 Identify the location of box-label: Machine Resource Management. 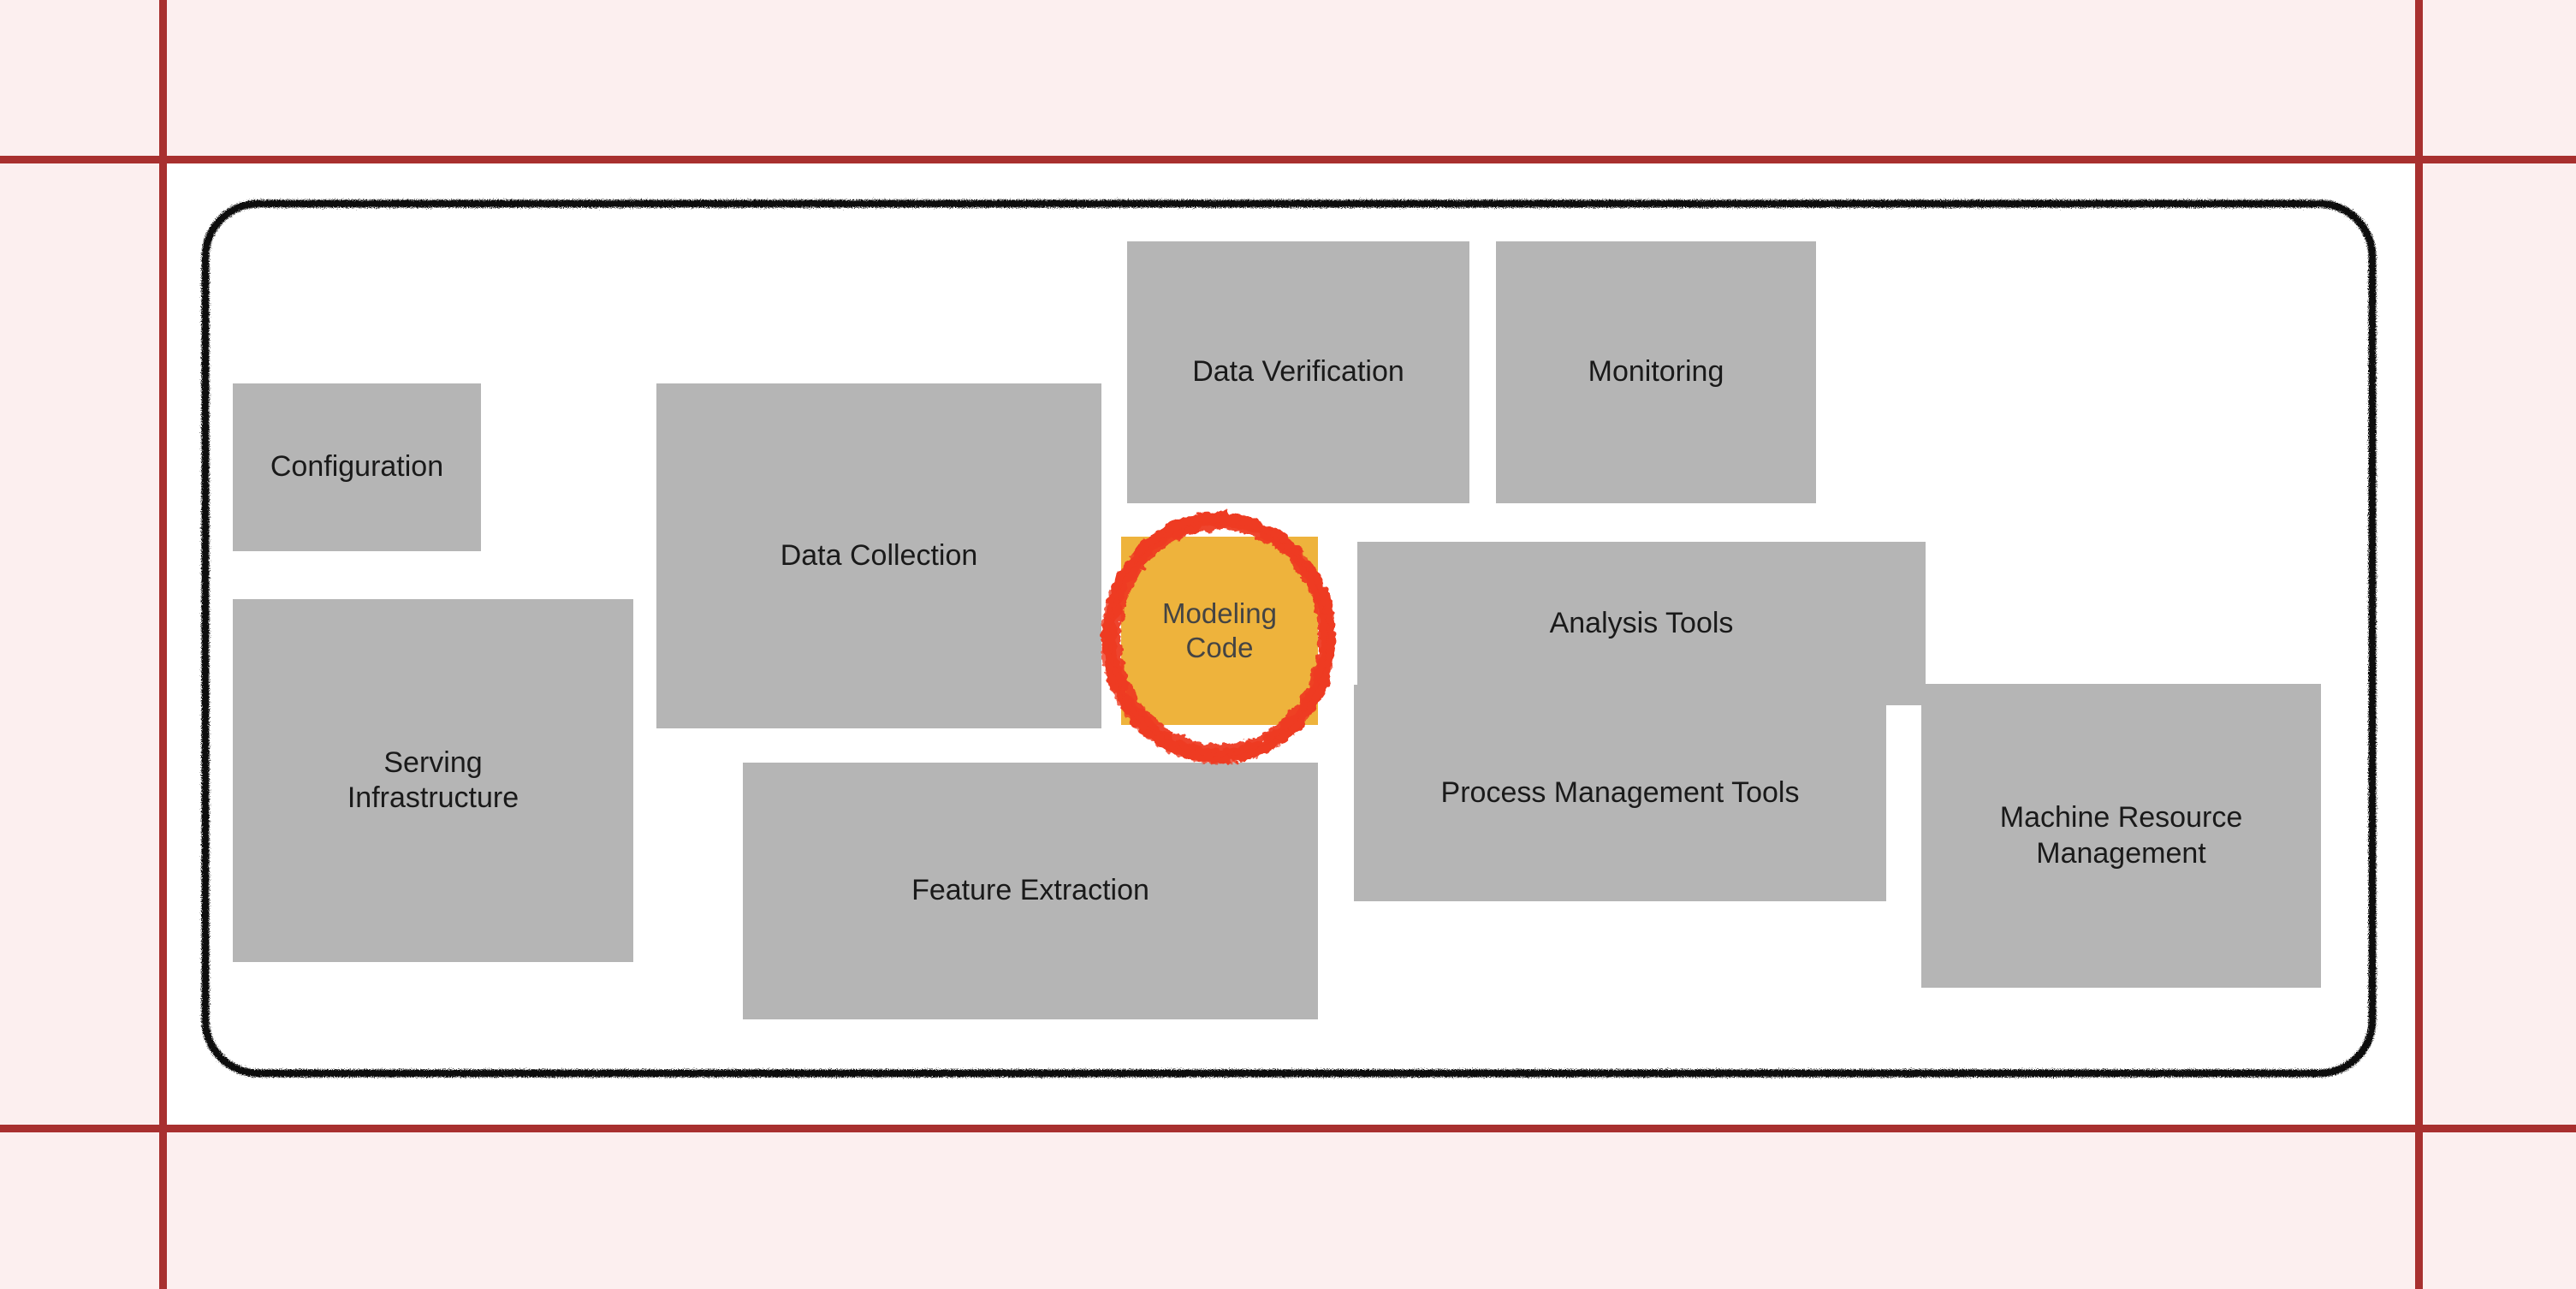
(2121, 835).